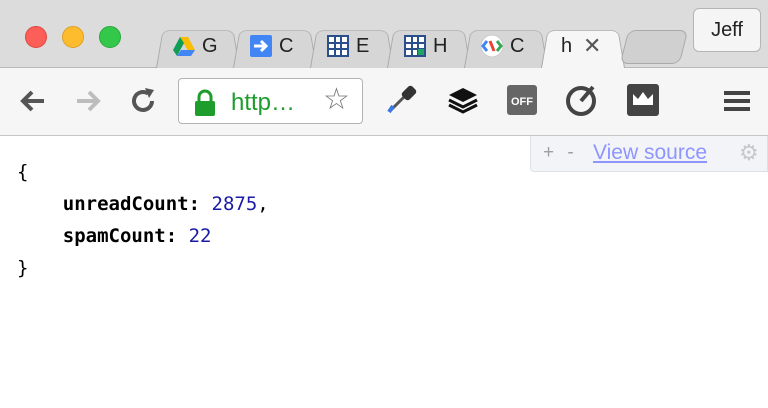 Image resolution: width=768 pixels, height=408 pixels. I want to click on json-viewer-toolbar: + - View source ⚙, so click(649, 154).